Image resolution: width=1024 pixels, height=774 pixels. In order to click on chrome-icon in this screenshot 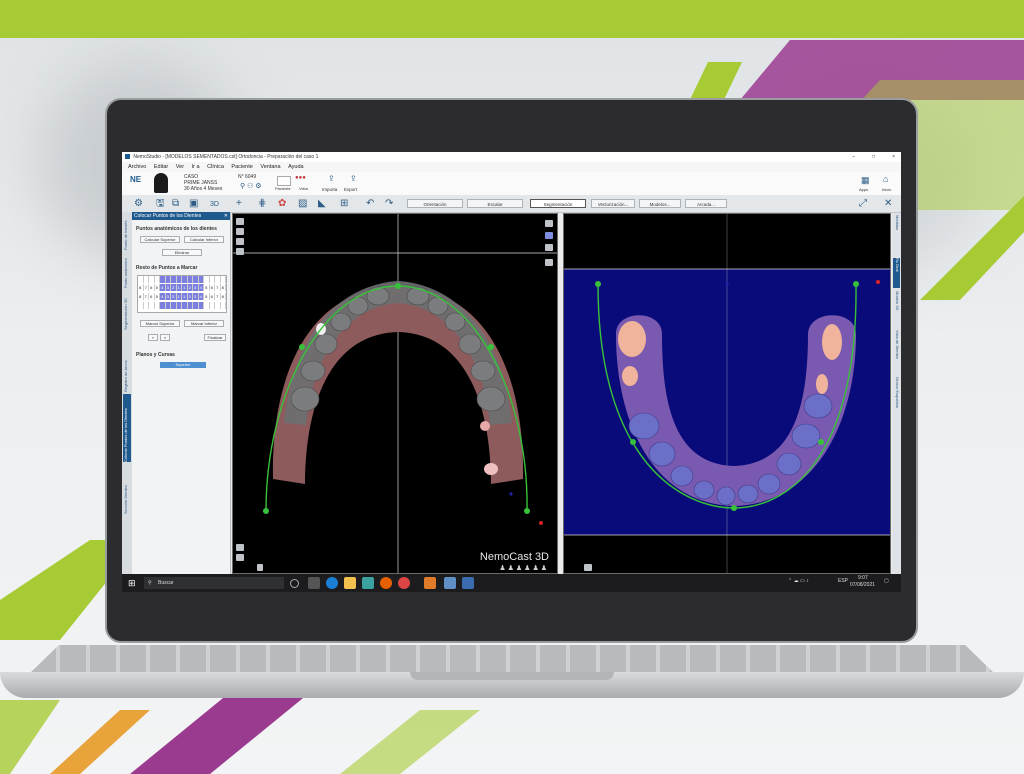, I will do `click(404, 583)`.